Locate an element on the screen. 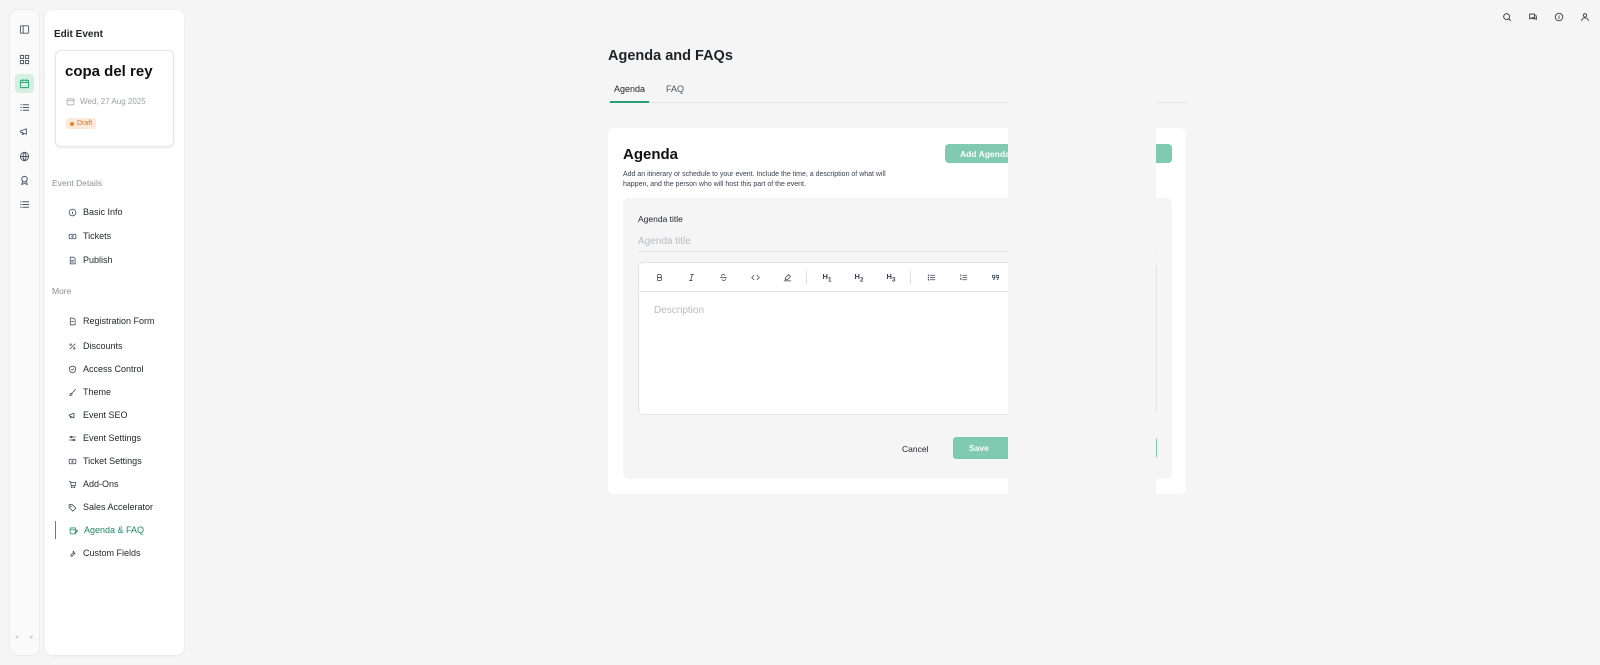 Image resolution: width=1600 pixels, height=665 pixels. nav-item-label: Event Settings is located at coordinates (112, 438).